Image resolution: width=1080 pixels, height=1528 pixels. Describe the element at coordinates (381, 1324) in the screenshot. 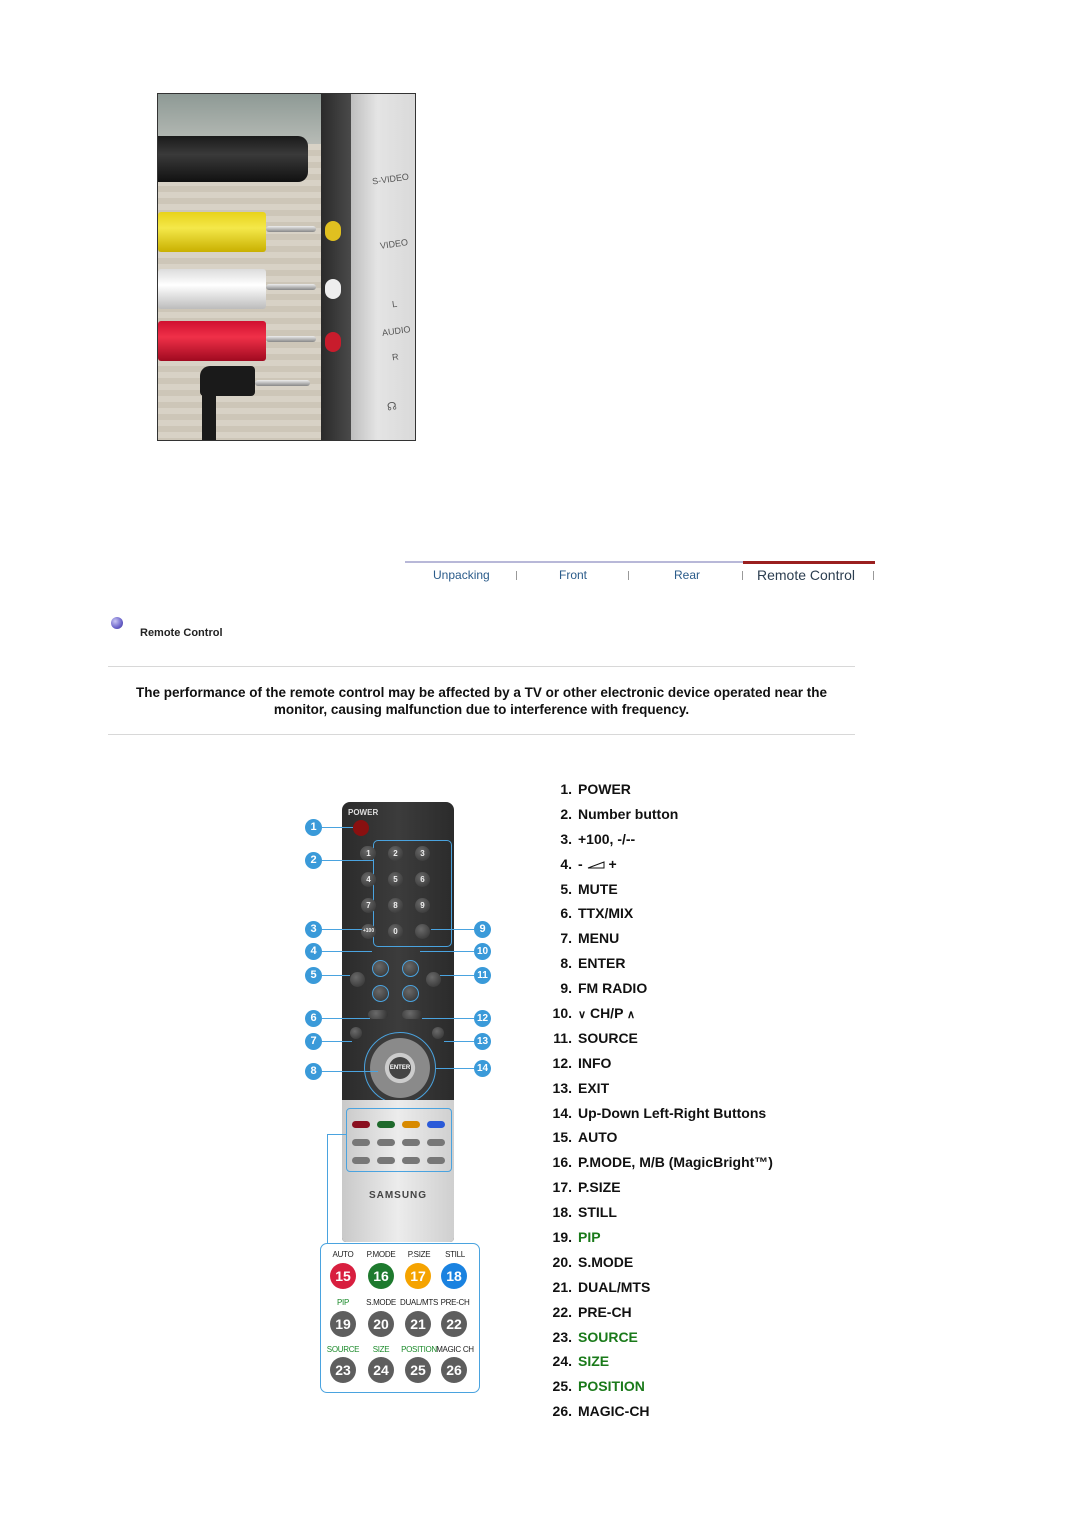

I see `legend-badge-20: 20` at that location.